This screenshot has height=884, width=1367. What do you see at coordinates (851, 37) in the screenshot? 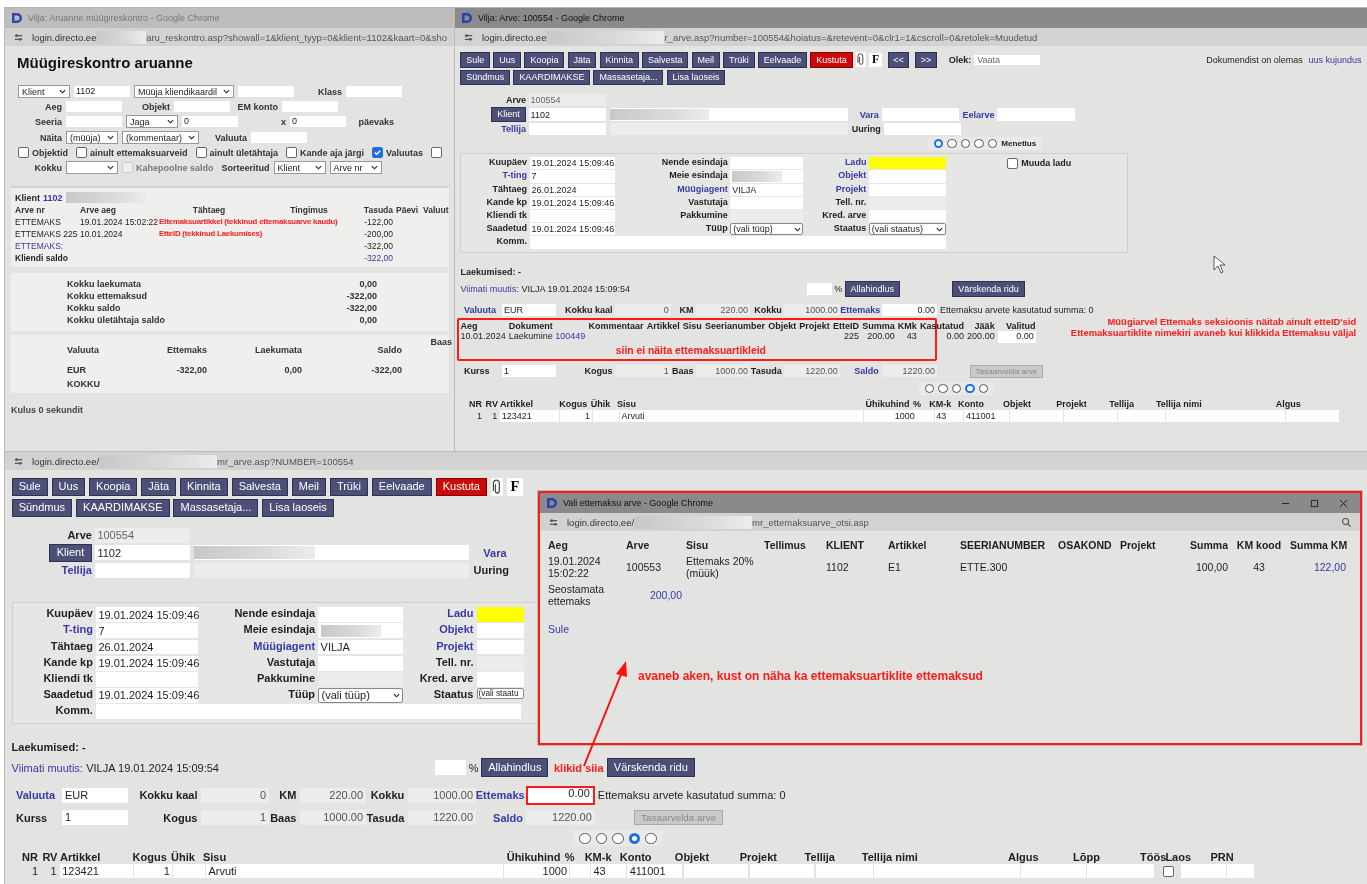
I see `url-text: r_arve.asp?number=100554&hoiatus=&retevent=0&clr1=1&cscroll=0&retolek=Muudetud` at bounding box center [851, 37].